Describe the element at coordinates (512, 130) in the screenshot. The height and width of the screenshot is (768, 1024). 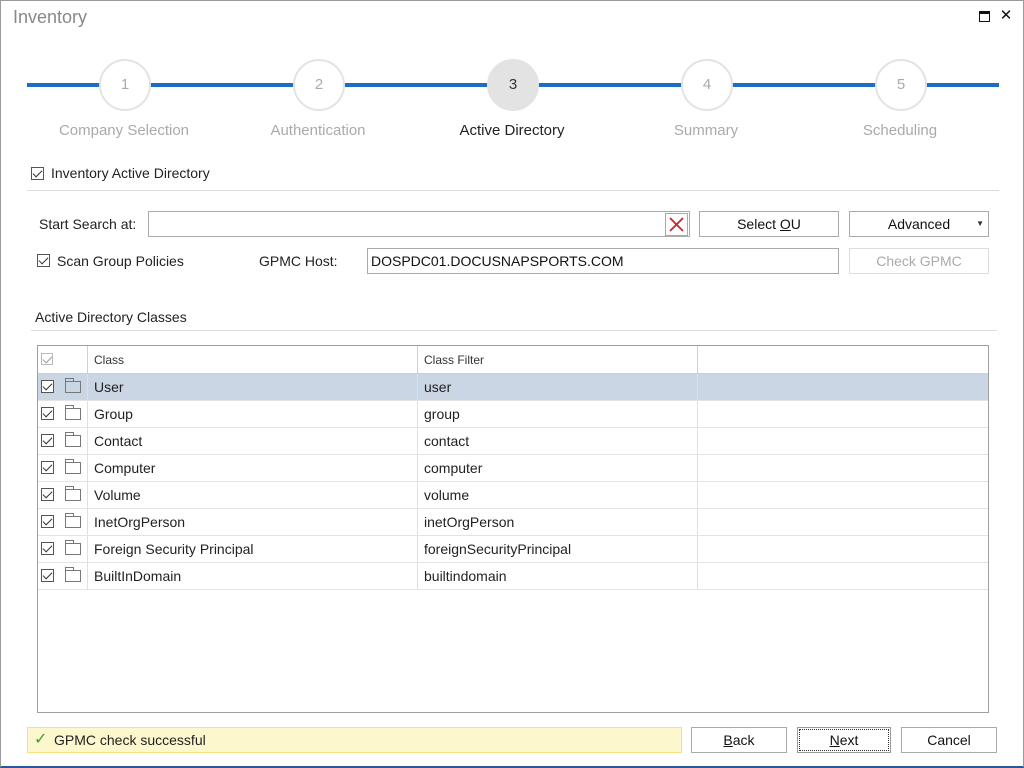
I see `step-3-label: Active Directory` at that location.